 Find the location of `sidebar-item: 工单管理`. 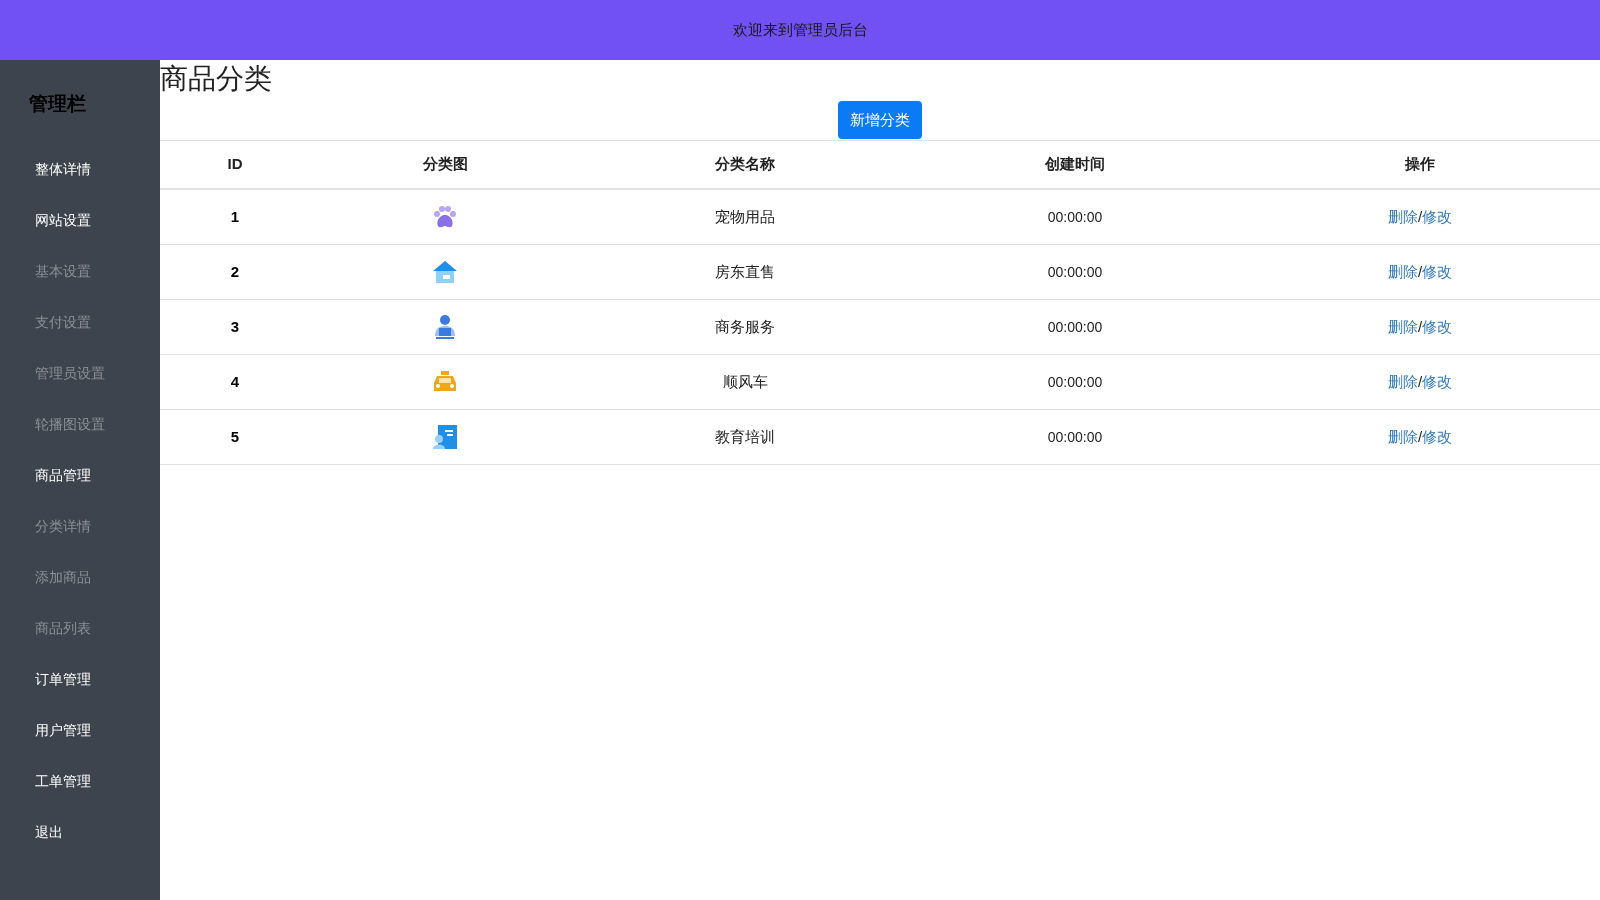

sidebar-item: 工单管理 is located at coordinates (63, 796).